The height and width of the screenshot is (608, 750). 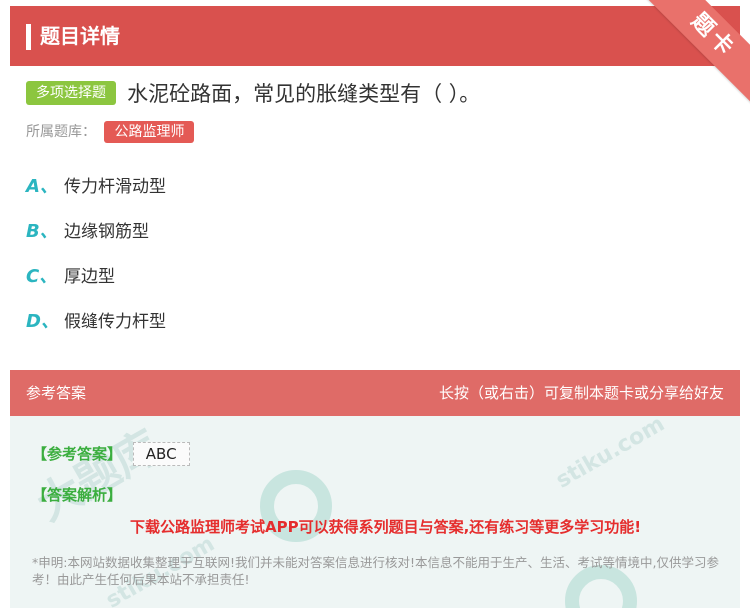 I want to click on reference-answer-row: 【参考答案】 ABC, so click(x=111, y=454).